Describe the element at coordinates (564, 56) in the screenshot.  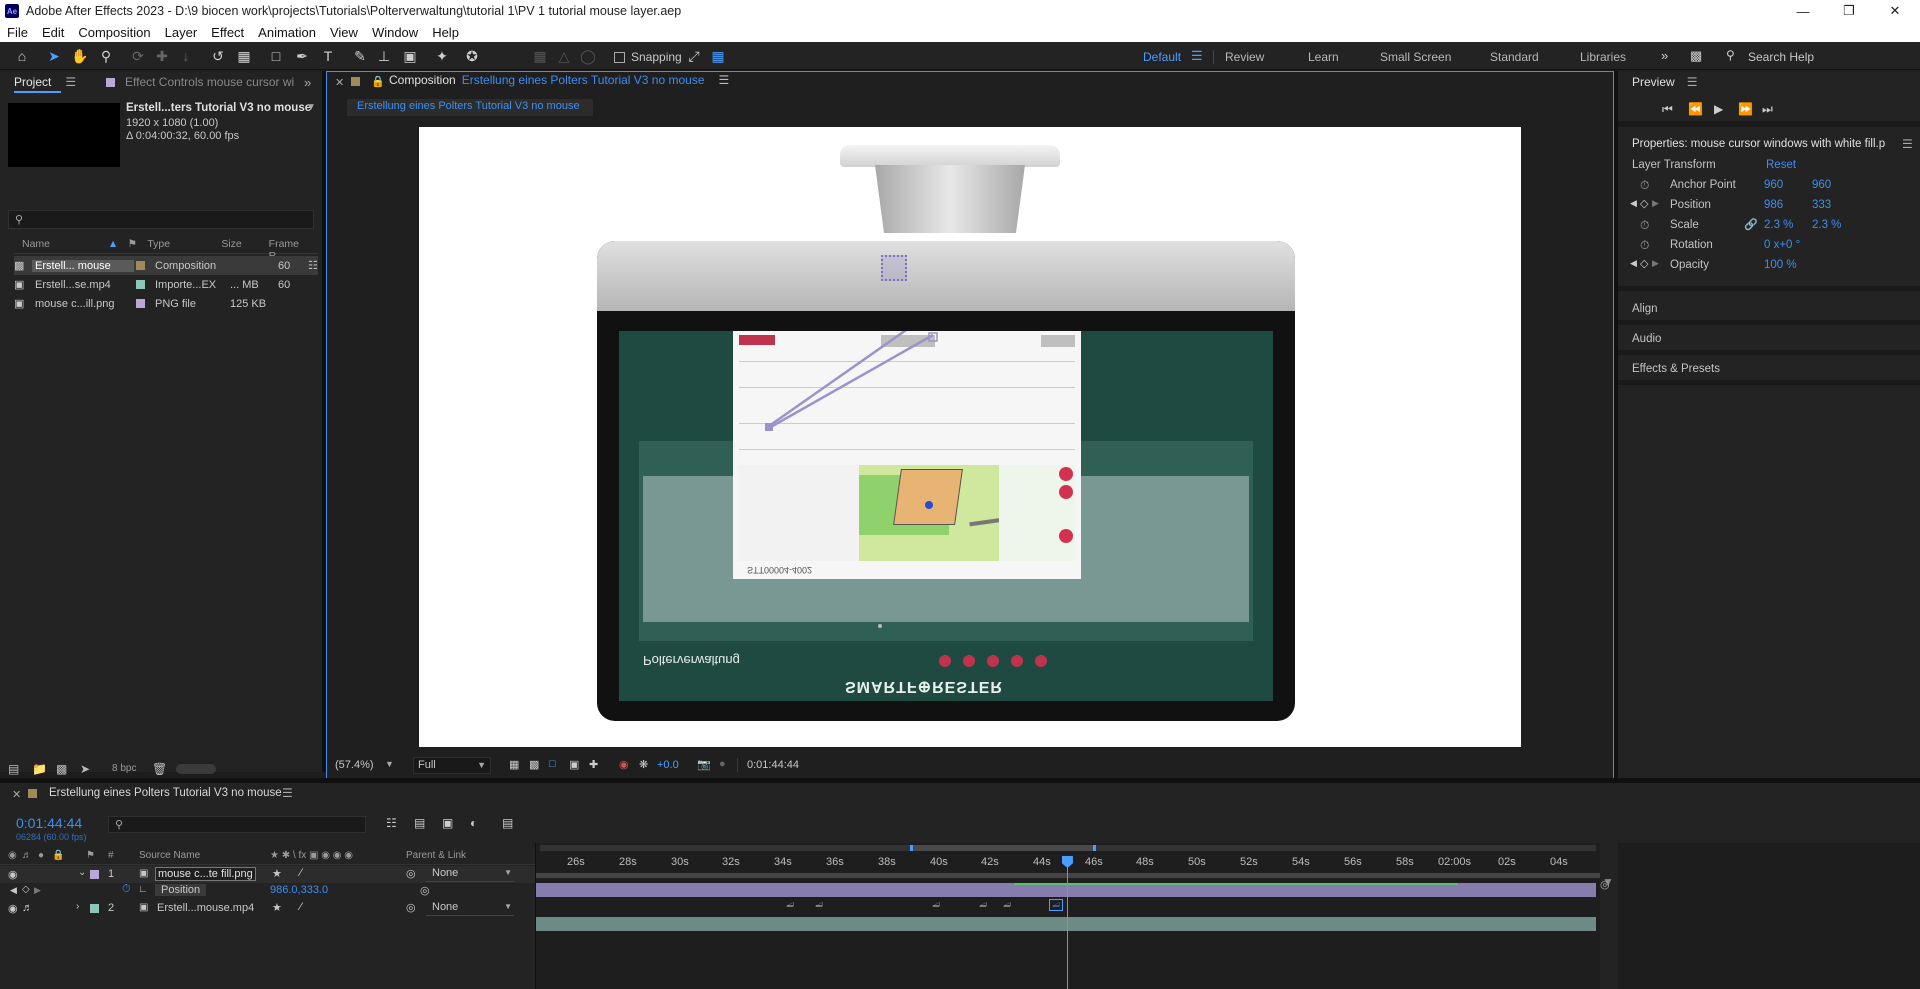
I see `axis-world-icon: △` at that location.